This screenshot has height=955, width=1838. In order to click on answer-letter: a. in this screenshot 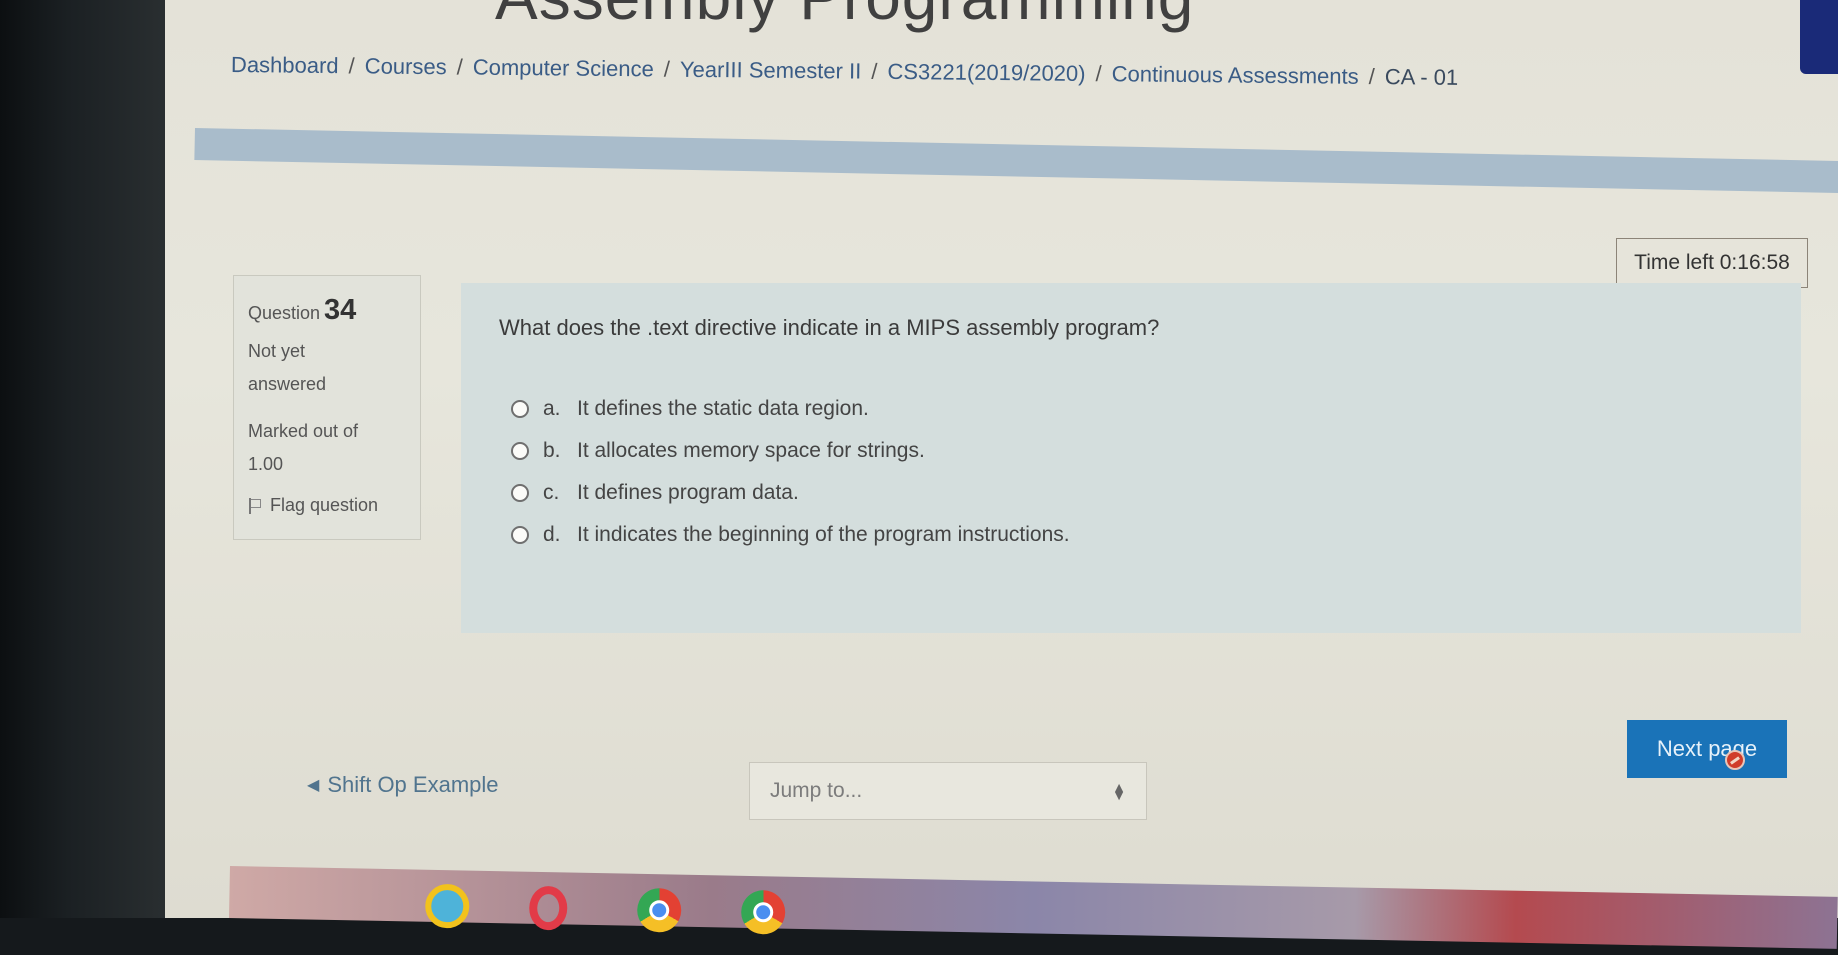, I will do `click(552, 408)`.